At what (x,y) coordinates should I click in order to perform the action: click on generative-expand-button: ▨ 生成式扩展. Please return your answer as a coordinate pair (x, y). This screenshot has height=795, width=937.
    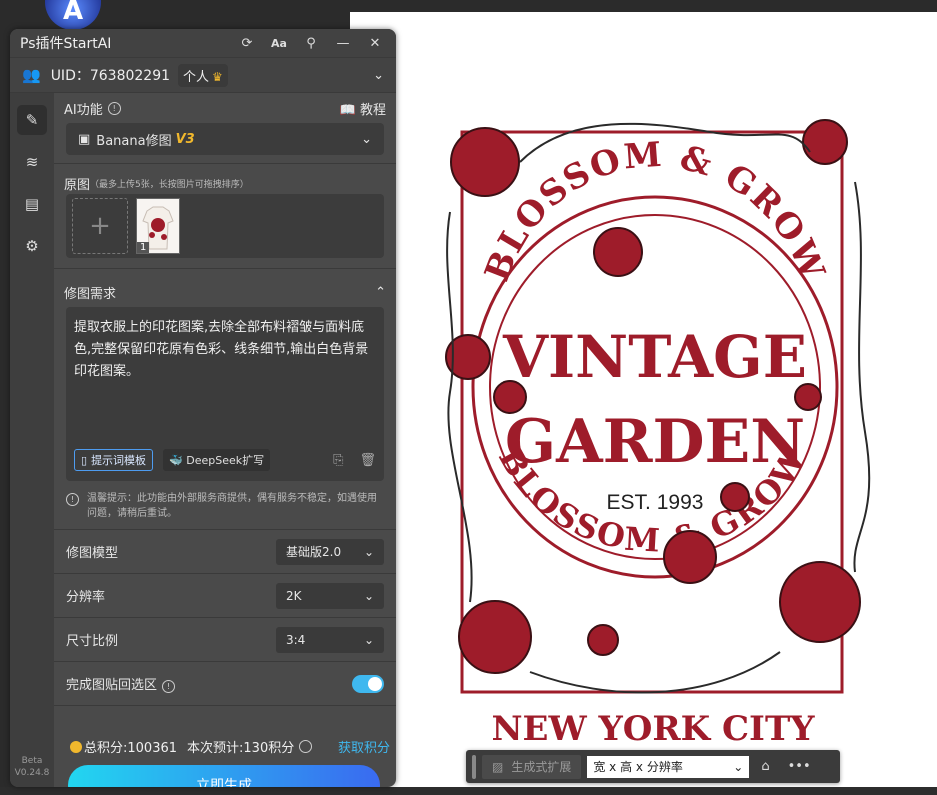
    Looking at the image, I should click on (532, 766).